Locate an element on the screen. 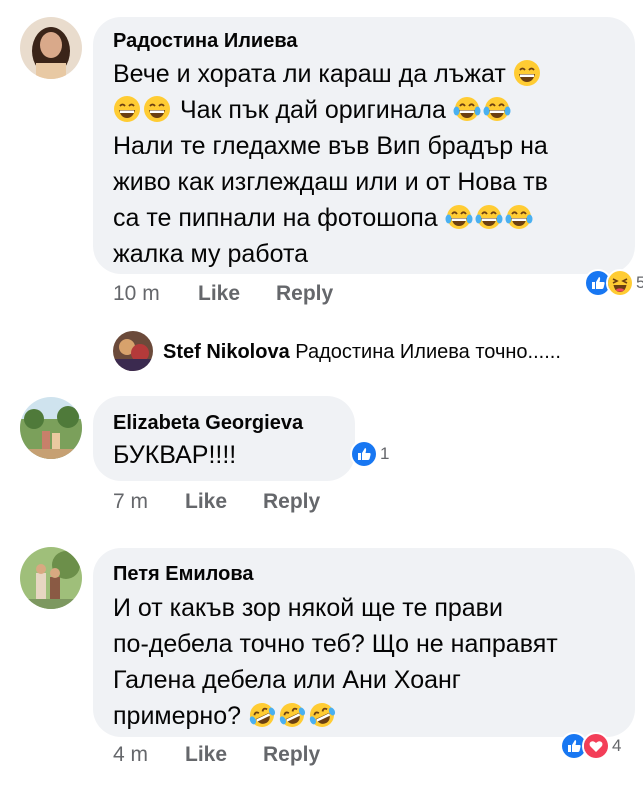  avatar-radostina is located at coordinates (51, 48).